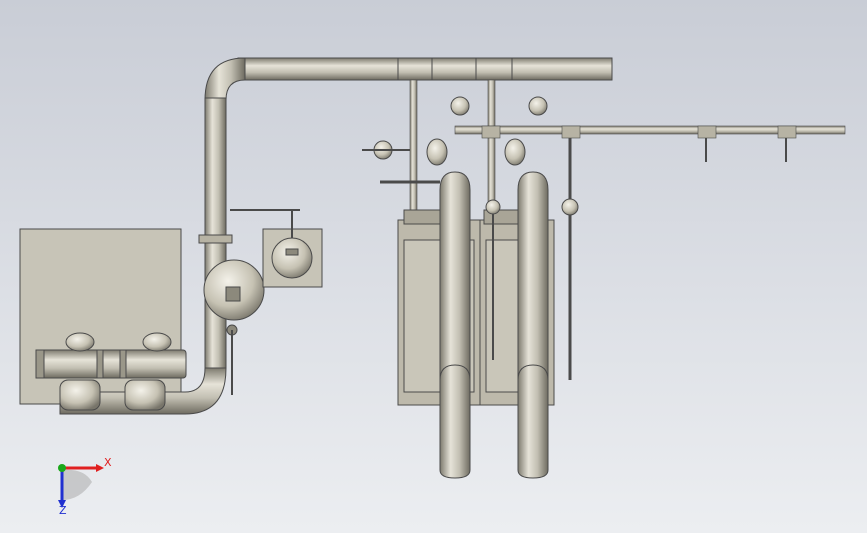 The width and height of the screenshot is (867, 533). What do you see at coordinates (63, 510) in the screenshot?
I see `axis-z-label: Z` at bounding box center [63, 510].